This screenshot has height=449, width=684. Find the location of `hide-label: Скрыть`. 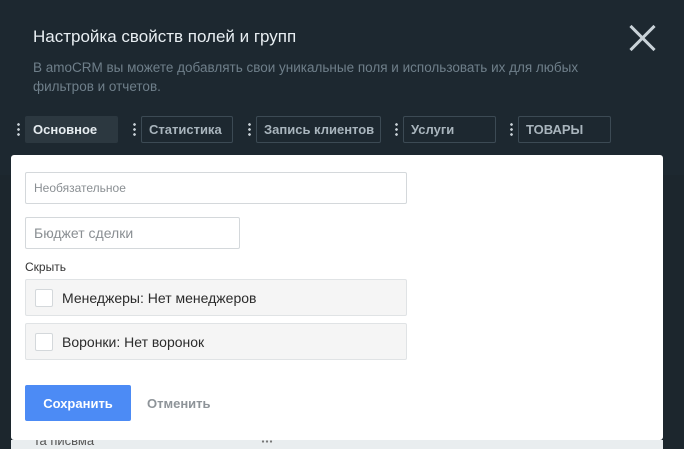

hide-label: Скрыть is located at coordinates (45, 267).